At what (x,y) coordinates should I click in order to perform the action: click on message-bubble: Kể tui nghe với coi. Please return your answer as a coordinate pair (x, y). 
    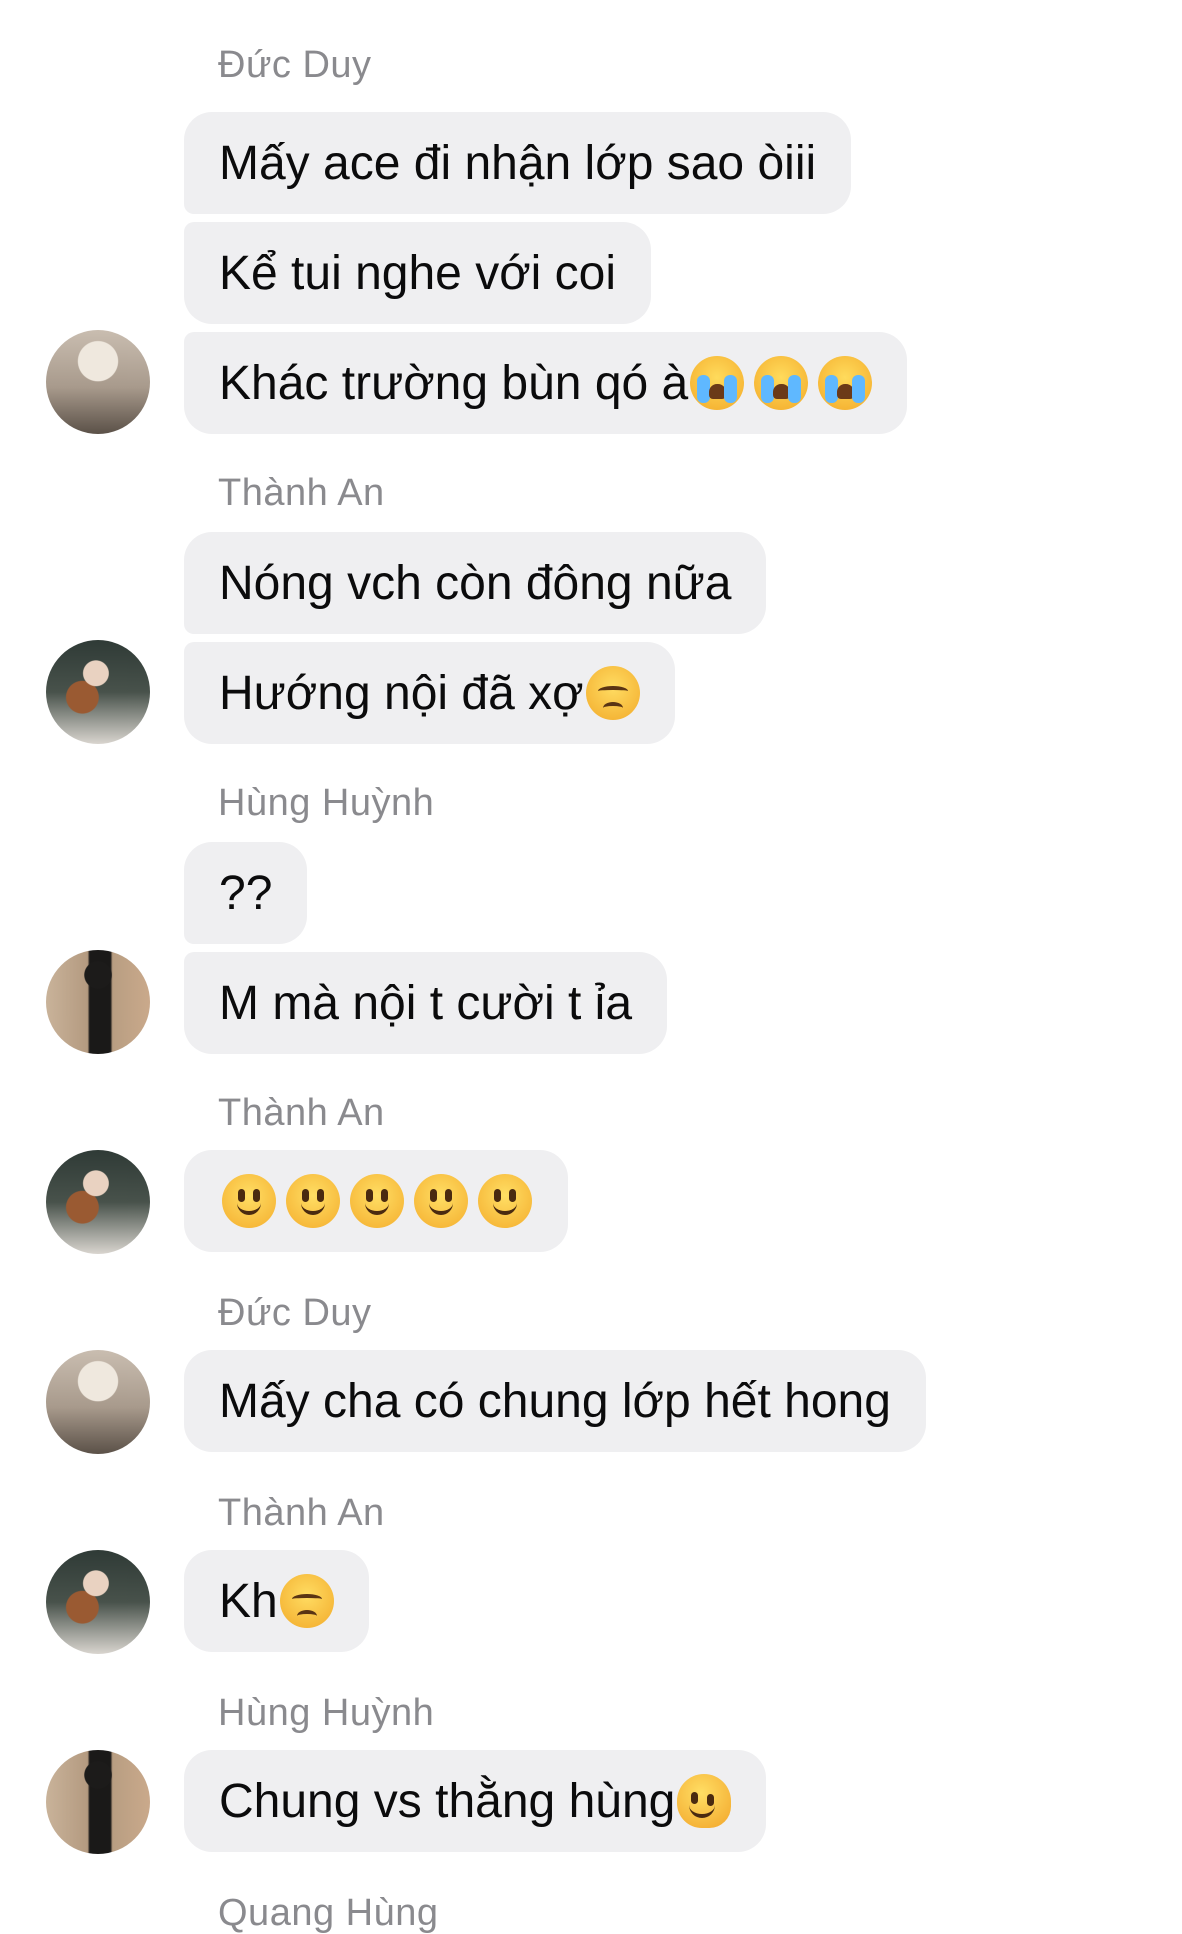
    Looking at the image, I should click on (418, 273).